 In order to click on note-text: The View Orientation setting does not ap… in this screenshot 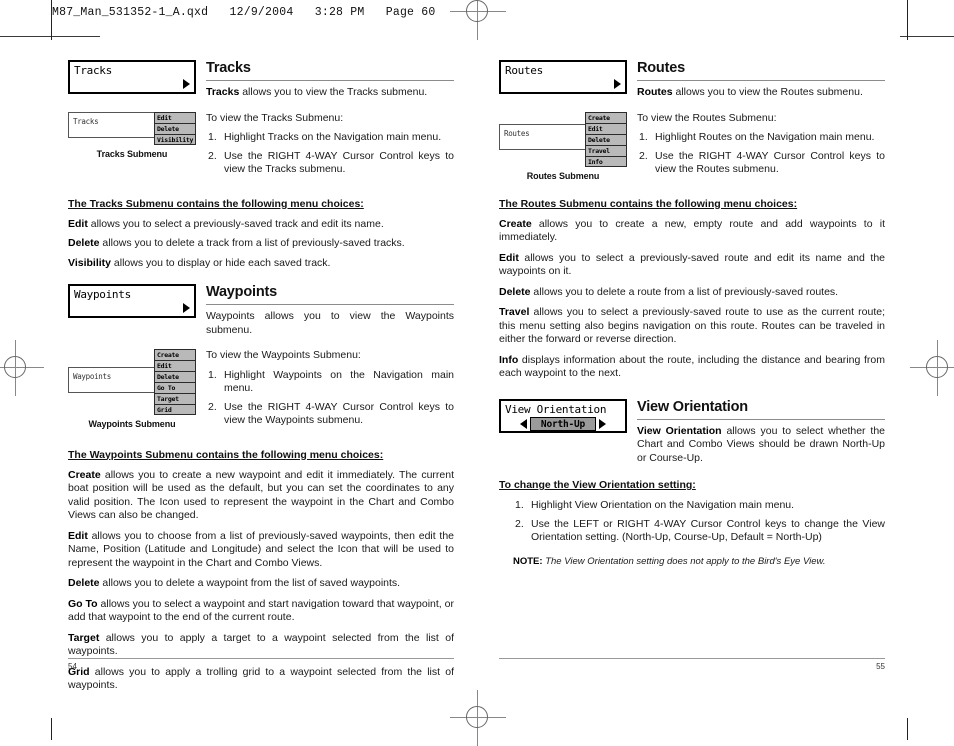, I will do `click(685, 561)`.